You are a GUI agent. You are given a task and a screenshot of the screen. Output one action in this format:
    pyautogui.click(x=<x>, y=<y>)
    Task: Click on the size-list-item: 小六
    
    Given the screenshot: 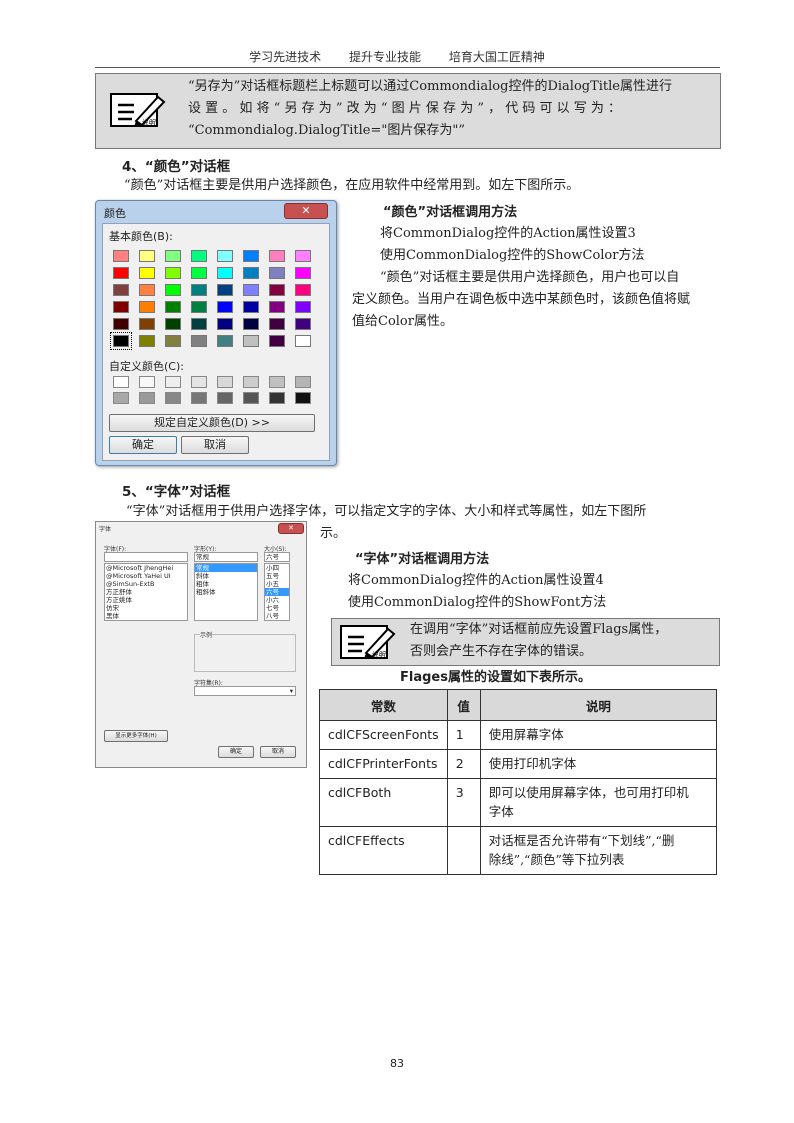 What is the action you would take?
    pyautogui.click(x=277, y=600)
    